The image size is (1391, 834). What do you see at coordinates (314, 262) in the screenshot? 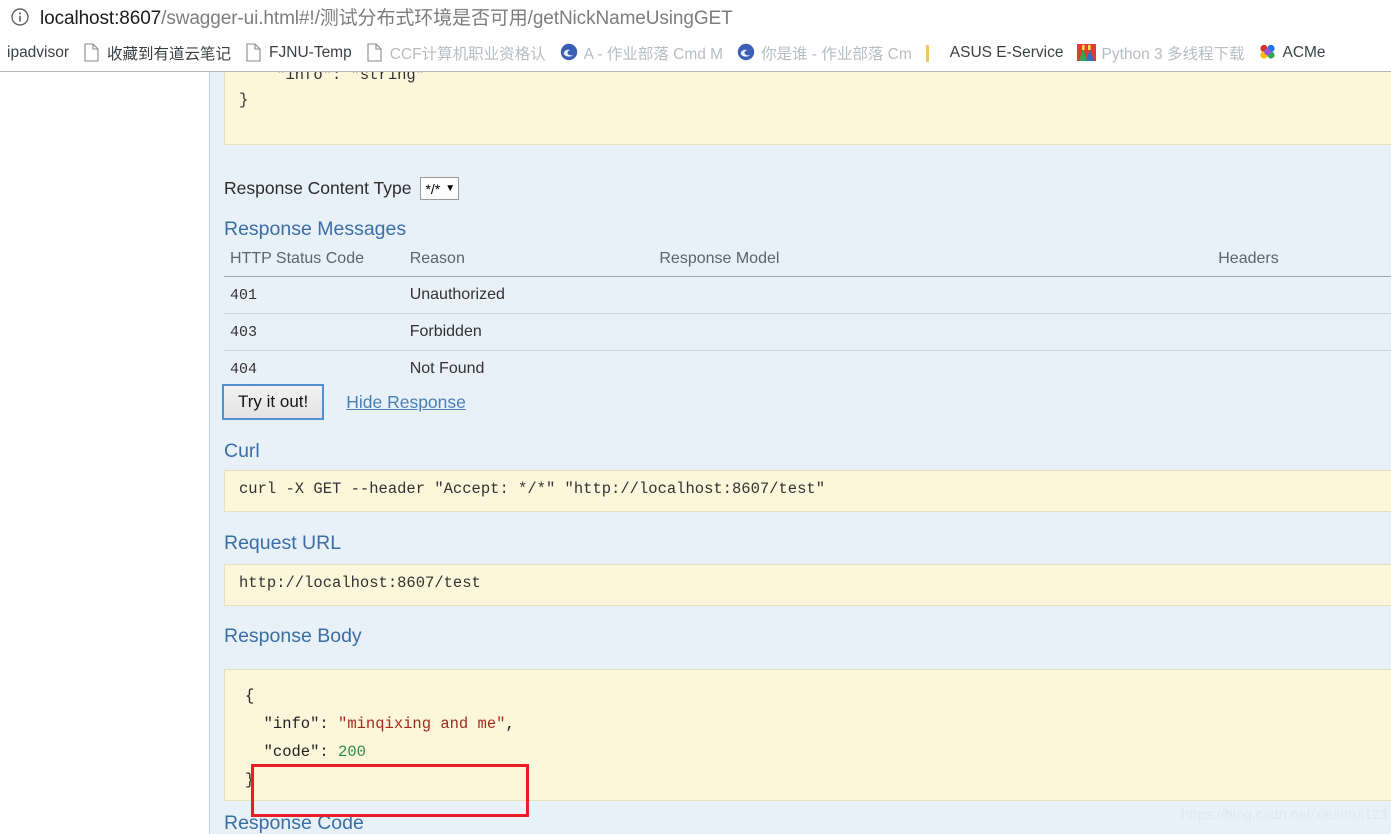
I see `column-header-status-code: HTTP Status Code` at bounding box center [314, 262].